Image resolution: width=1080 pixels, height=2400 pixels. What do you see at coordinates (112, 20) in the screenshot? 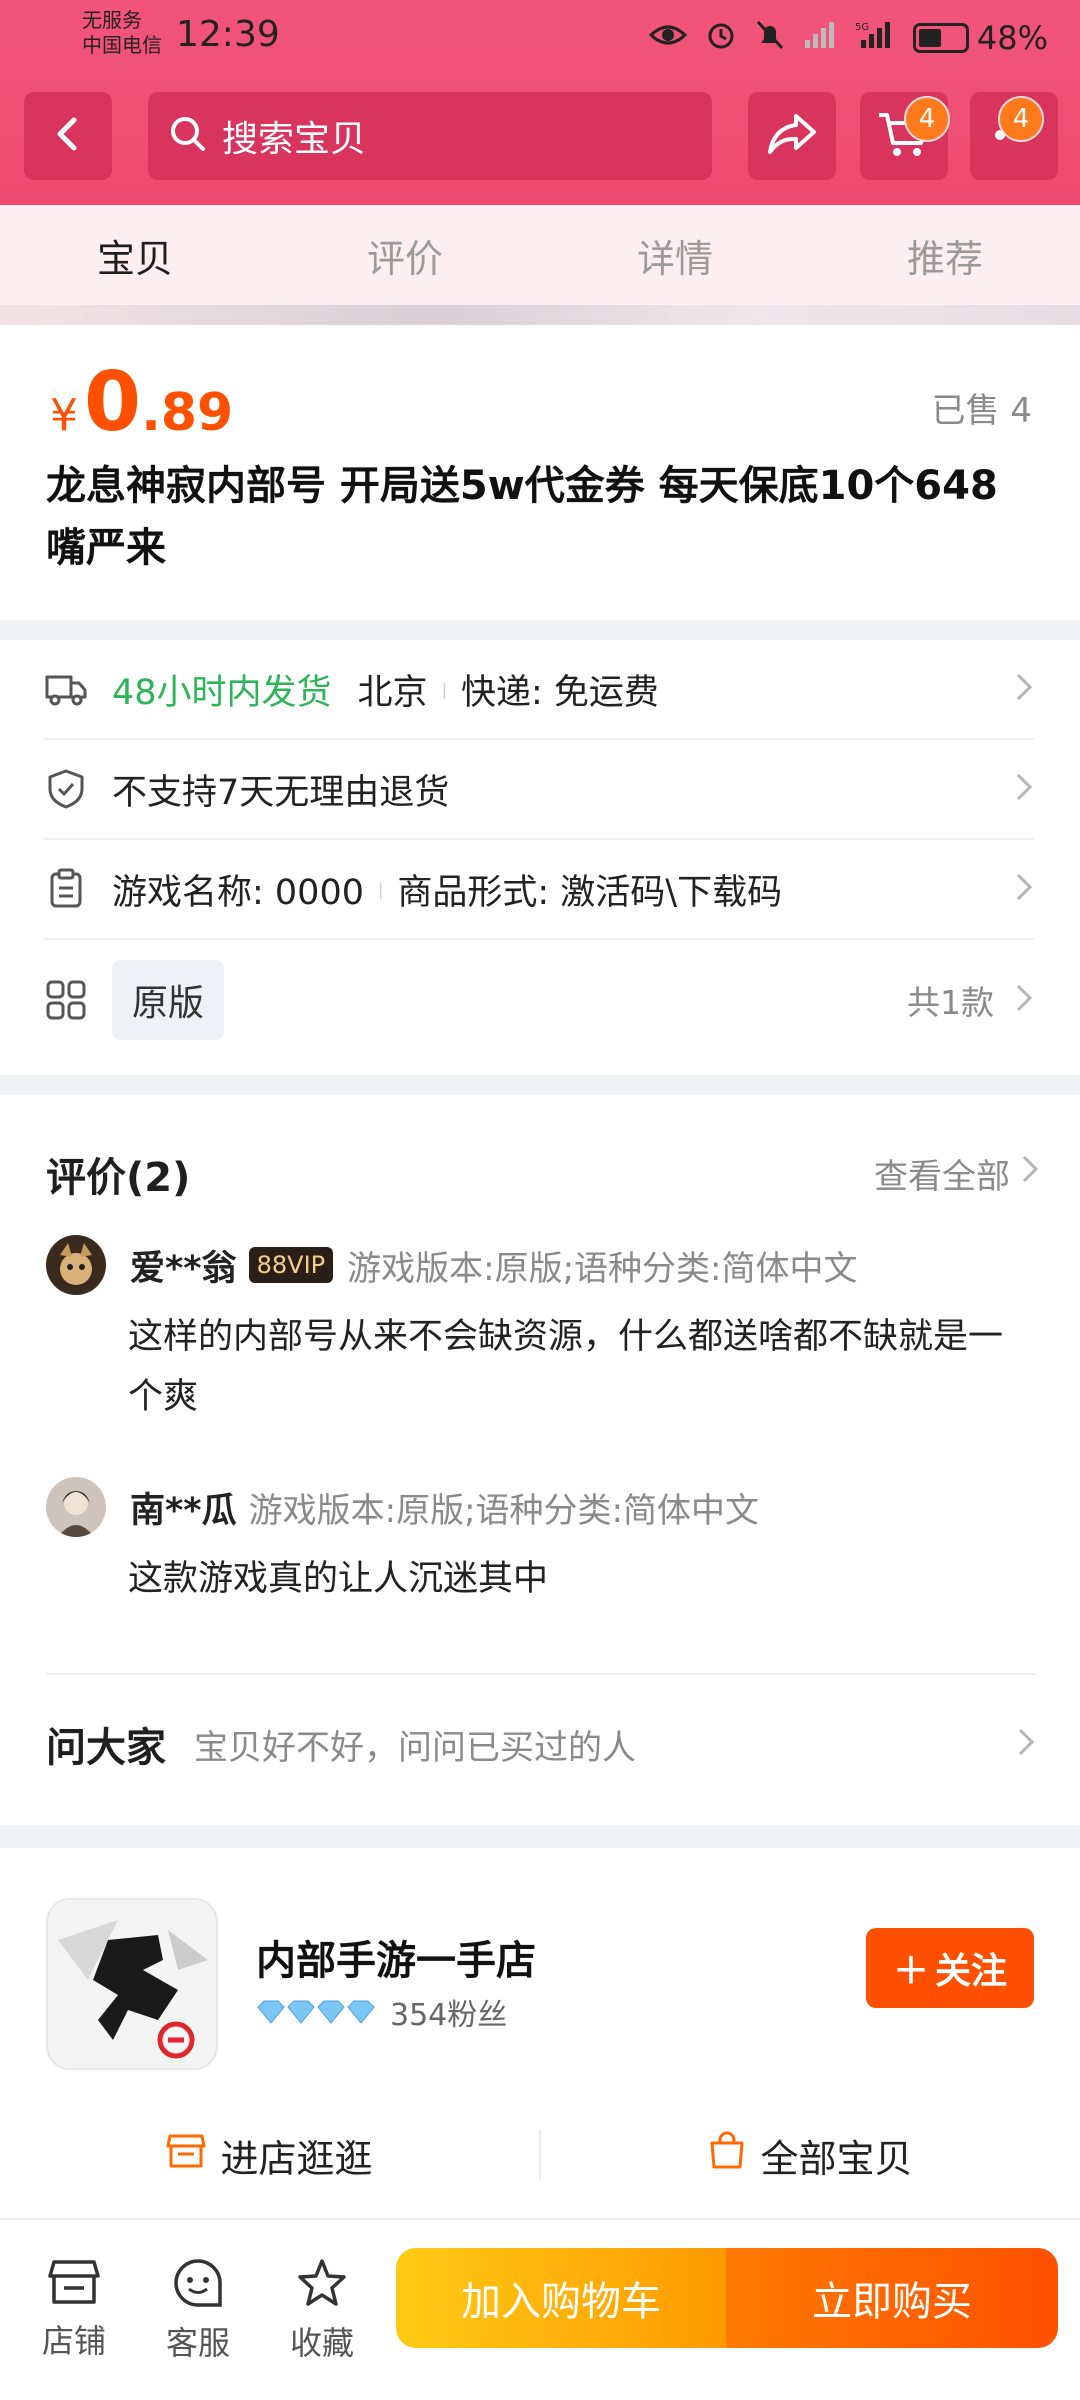
I see `carrier-line-1: 无服务` at bounding box center [112, 20].